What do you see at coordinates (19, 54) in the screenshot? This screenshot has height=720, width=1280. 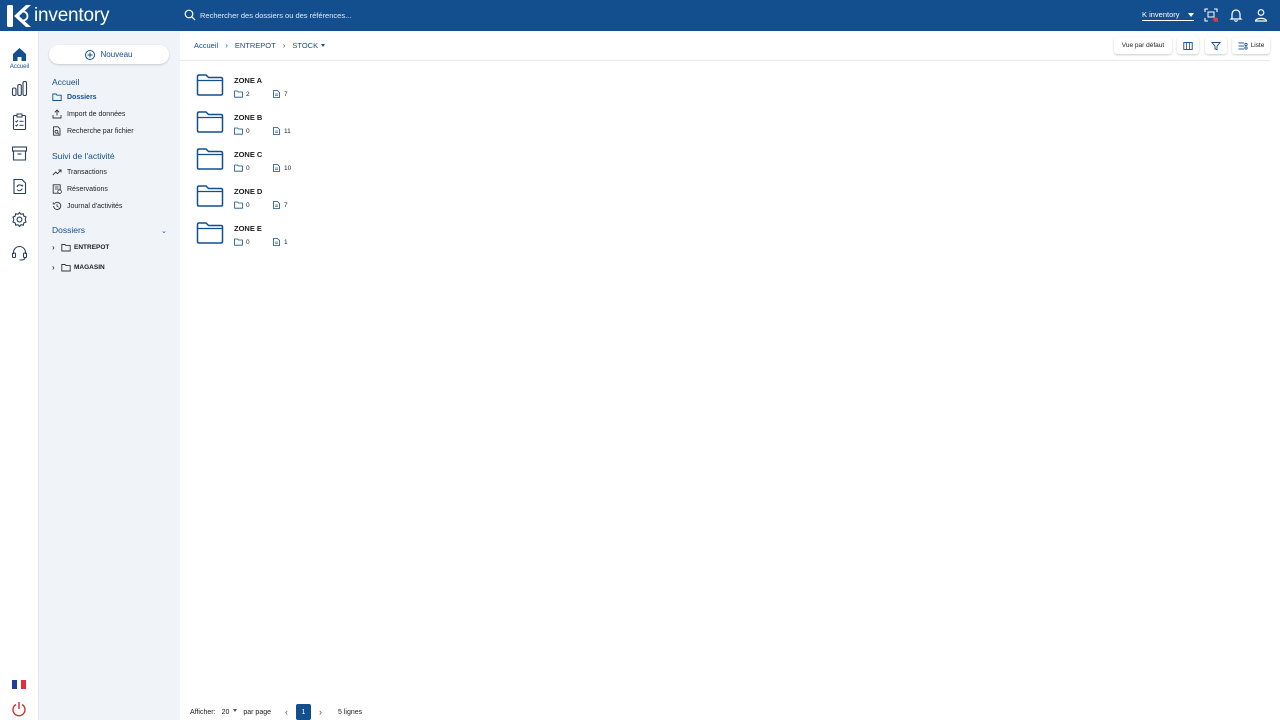 I see `home-icon` at bounding box center [19, 54].